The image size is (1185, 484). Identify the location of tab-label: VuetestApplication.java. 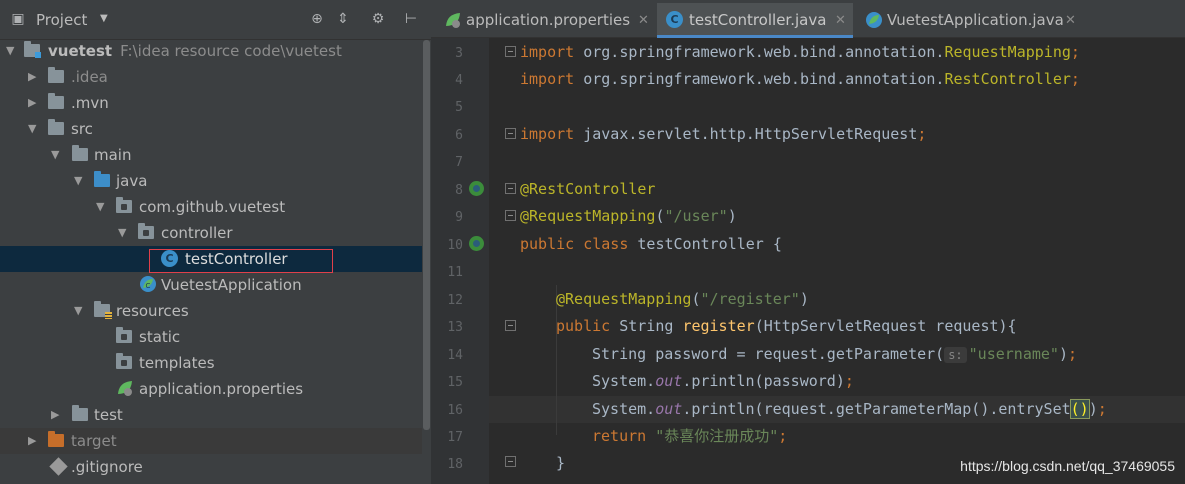
(975, 20).